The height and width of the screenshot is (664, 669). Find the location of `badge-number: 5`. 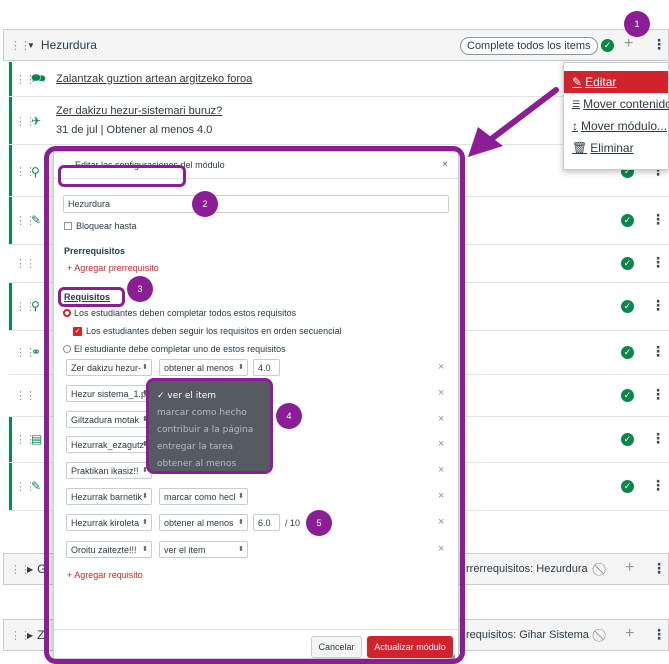

badge-number: 5 is located at coordinates (319, 523).